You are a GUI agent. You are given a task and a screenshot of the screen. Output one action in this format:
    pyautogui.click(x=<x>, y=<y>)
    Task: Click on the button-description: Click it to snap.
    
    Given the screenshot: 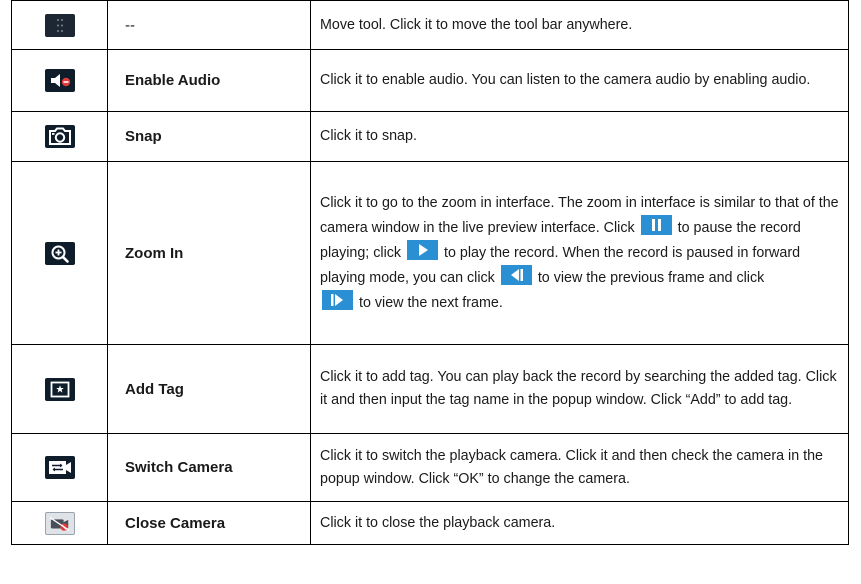 What is the action you would take?
    pyautogui.click(x=579, y=136)
    